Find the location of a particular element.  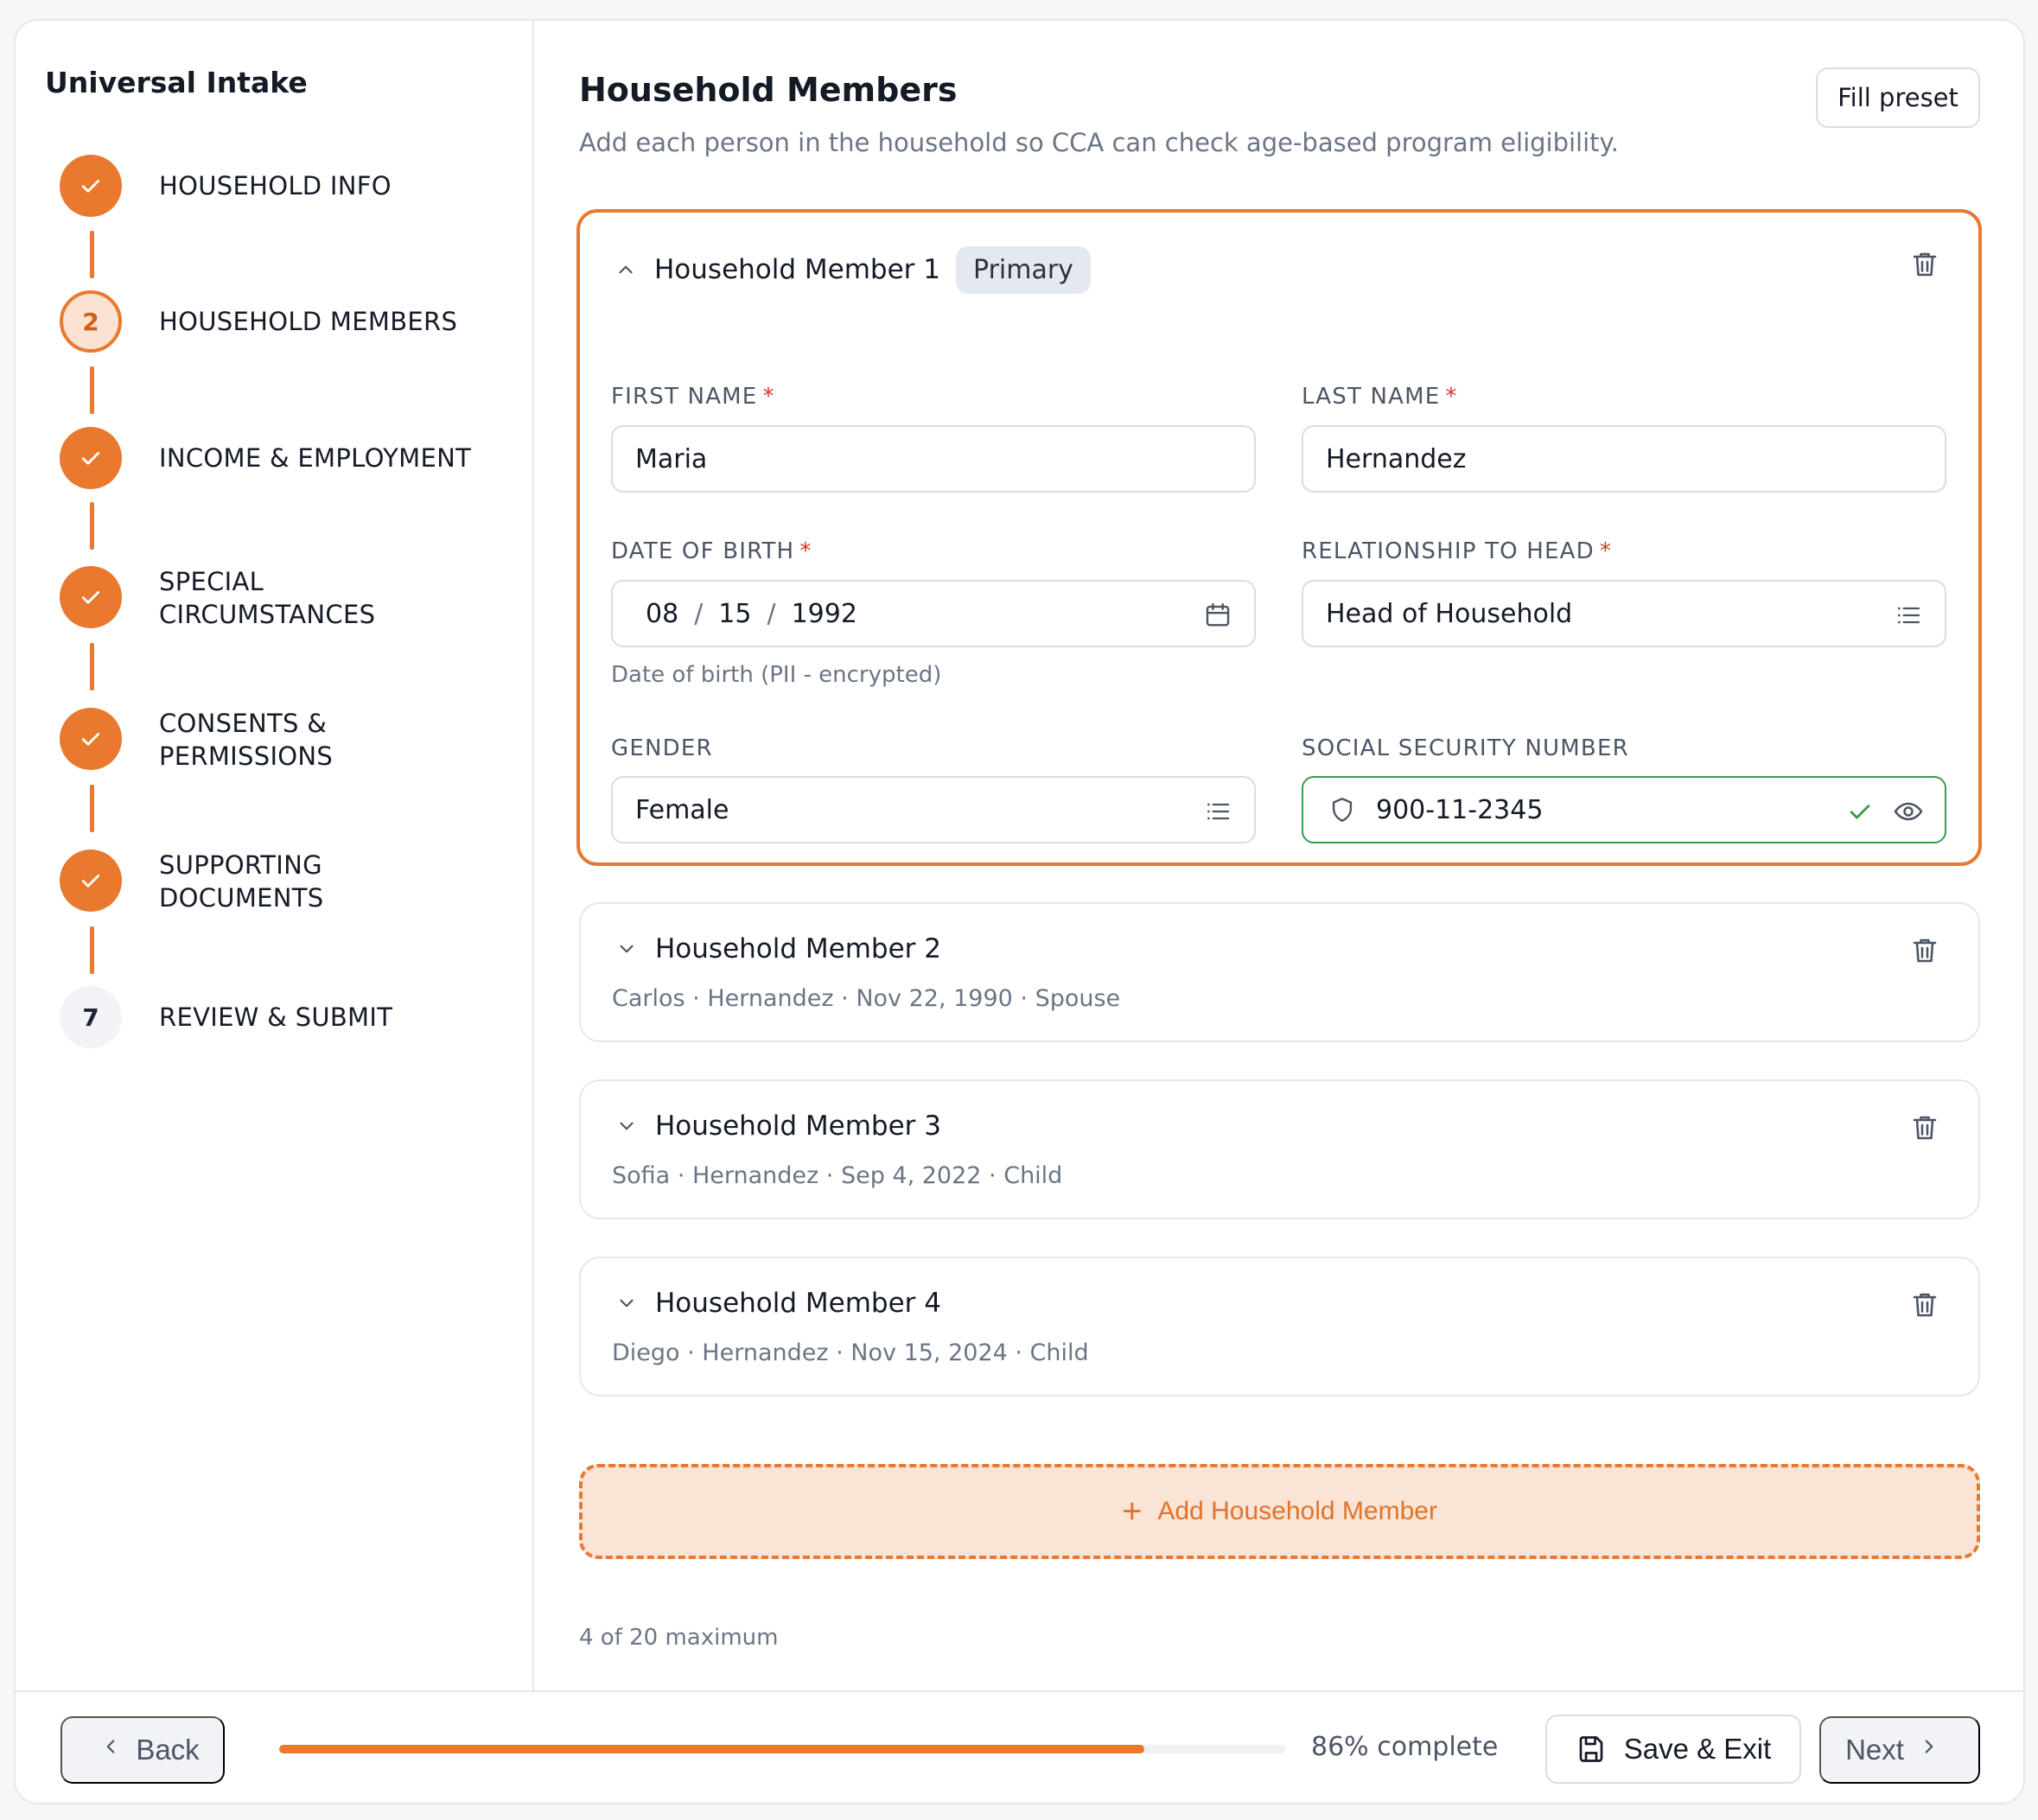

last-name-label: LAST NAME * is located at coordinates (1380, 397).